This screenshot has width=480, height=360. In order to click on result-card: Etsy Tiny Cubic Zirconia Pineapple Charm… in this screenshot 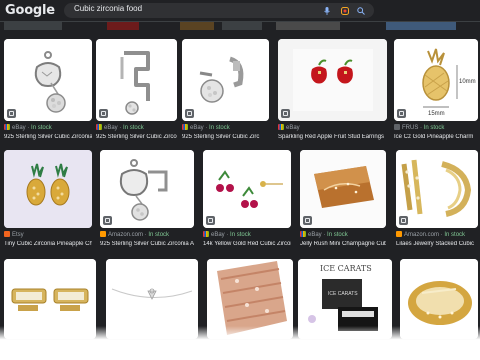, I will do `click(48, 201)`.